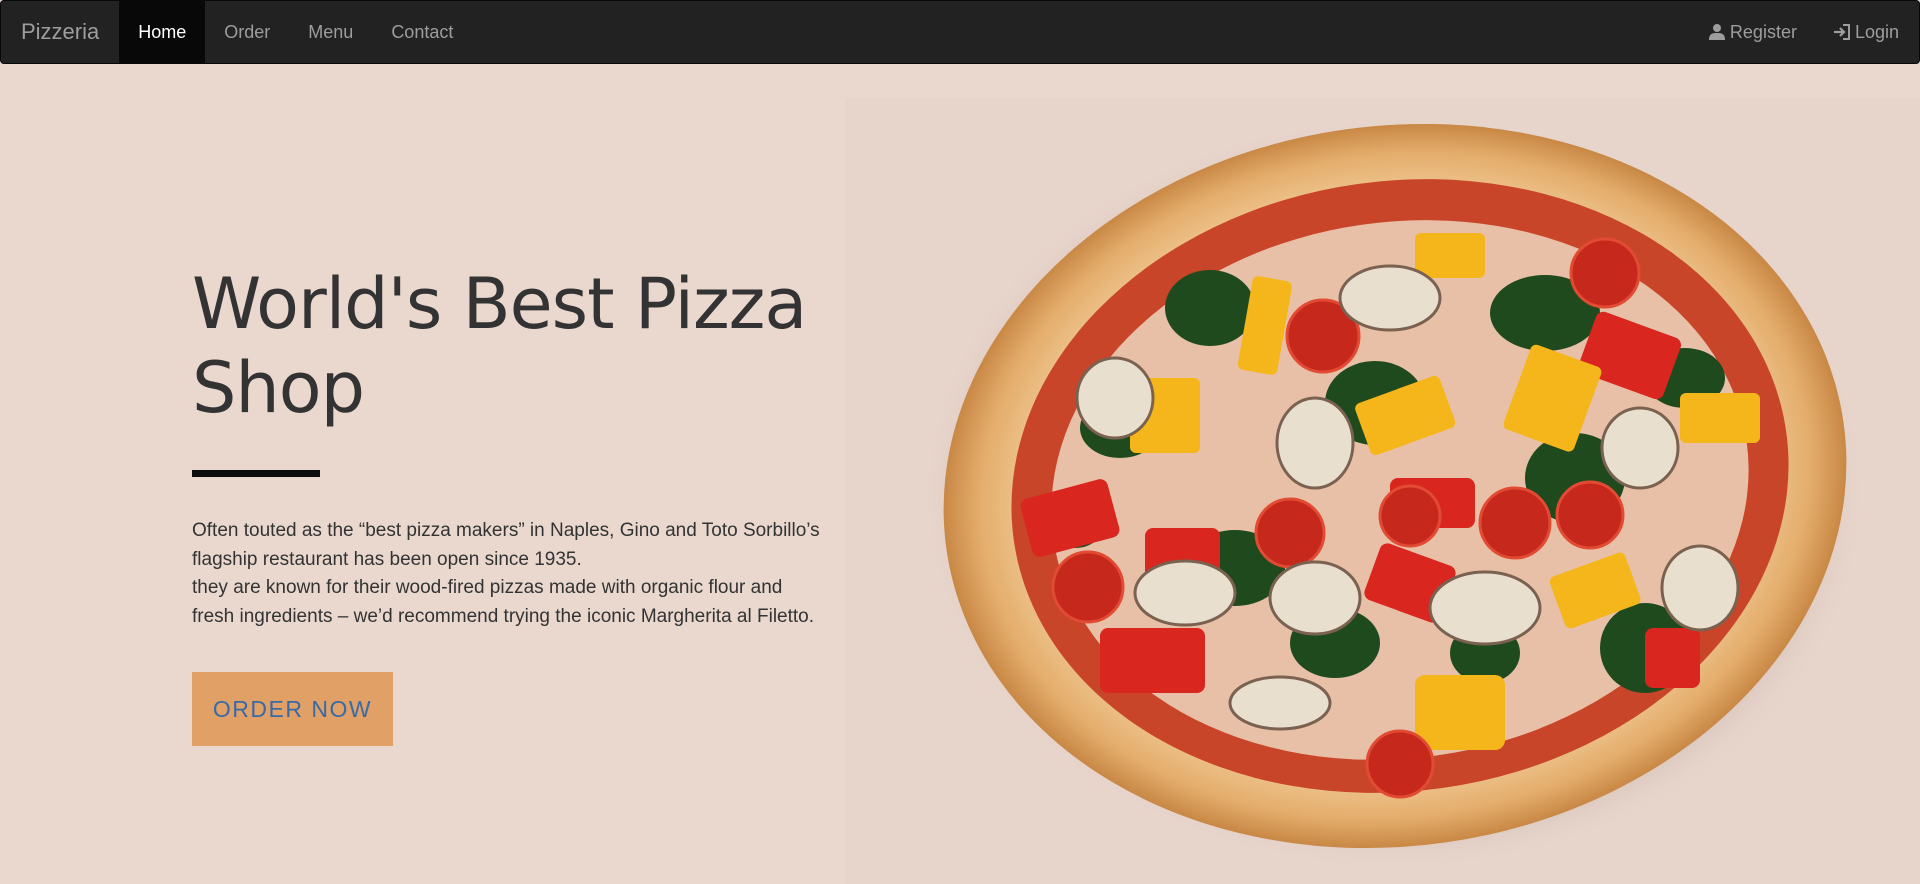  I want to click on register-link: Register, so click(1752, 32).